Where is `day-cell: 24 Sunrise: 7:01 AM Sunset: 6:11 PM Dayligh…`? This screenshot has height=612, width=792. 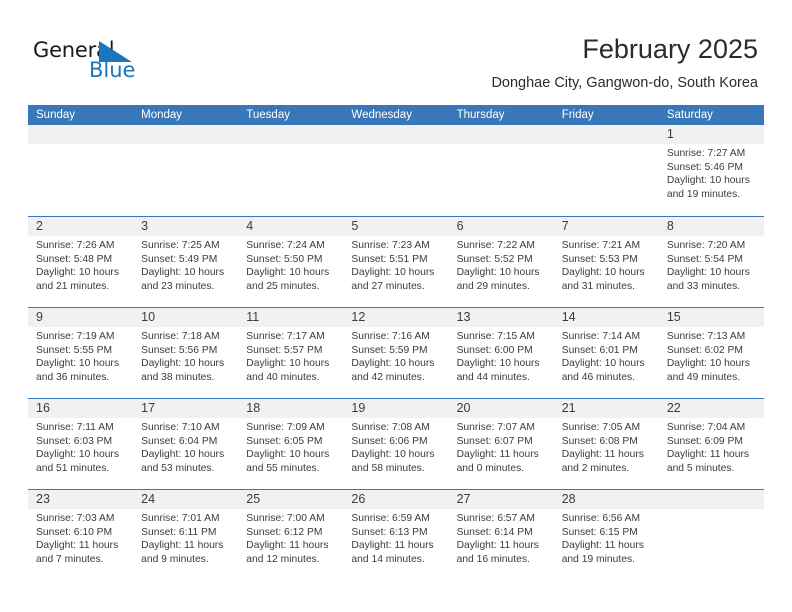
day-cell: 24 Sunrise: 7:01 AM Sunset: 6:11 PM Dayligh… is located at coordinates (186, 535).